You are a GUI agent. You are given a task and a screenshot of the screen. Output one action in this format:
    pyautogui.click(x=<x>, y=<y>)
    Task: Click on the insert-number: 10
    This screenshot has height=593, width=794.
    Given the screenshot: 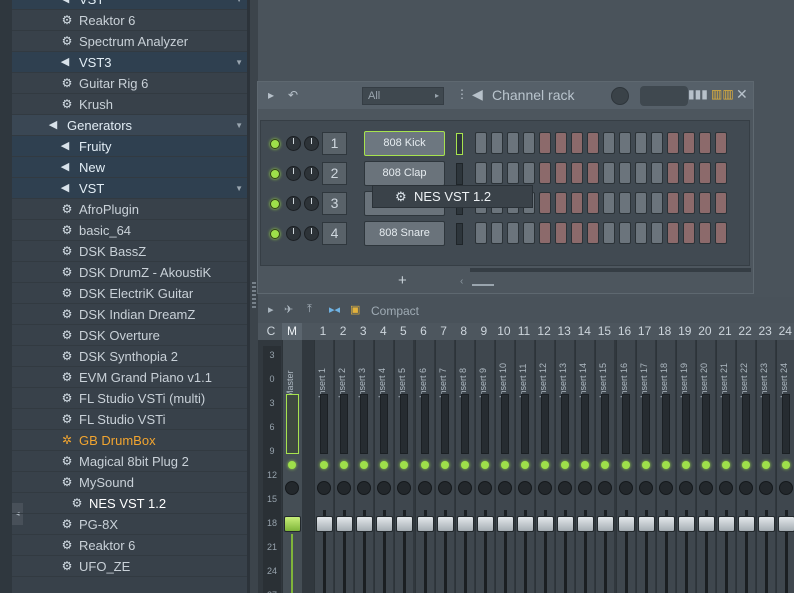 What is the action you would take?
    pyautogui.click(x=504, y=331)
    